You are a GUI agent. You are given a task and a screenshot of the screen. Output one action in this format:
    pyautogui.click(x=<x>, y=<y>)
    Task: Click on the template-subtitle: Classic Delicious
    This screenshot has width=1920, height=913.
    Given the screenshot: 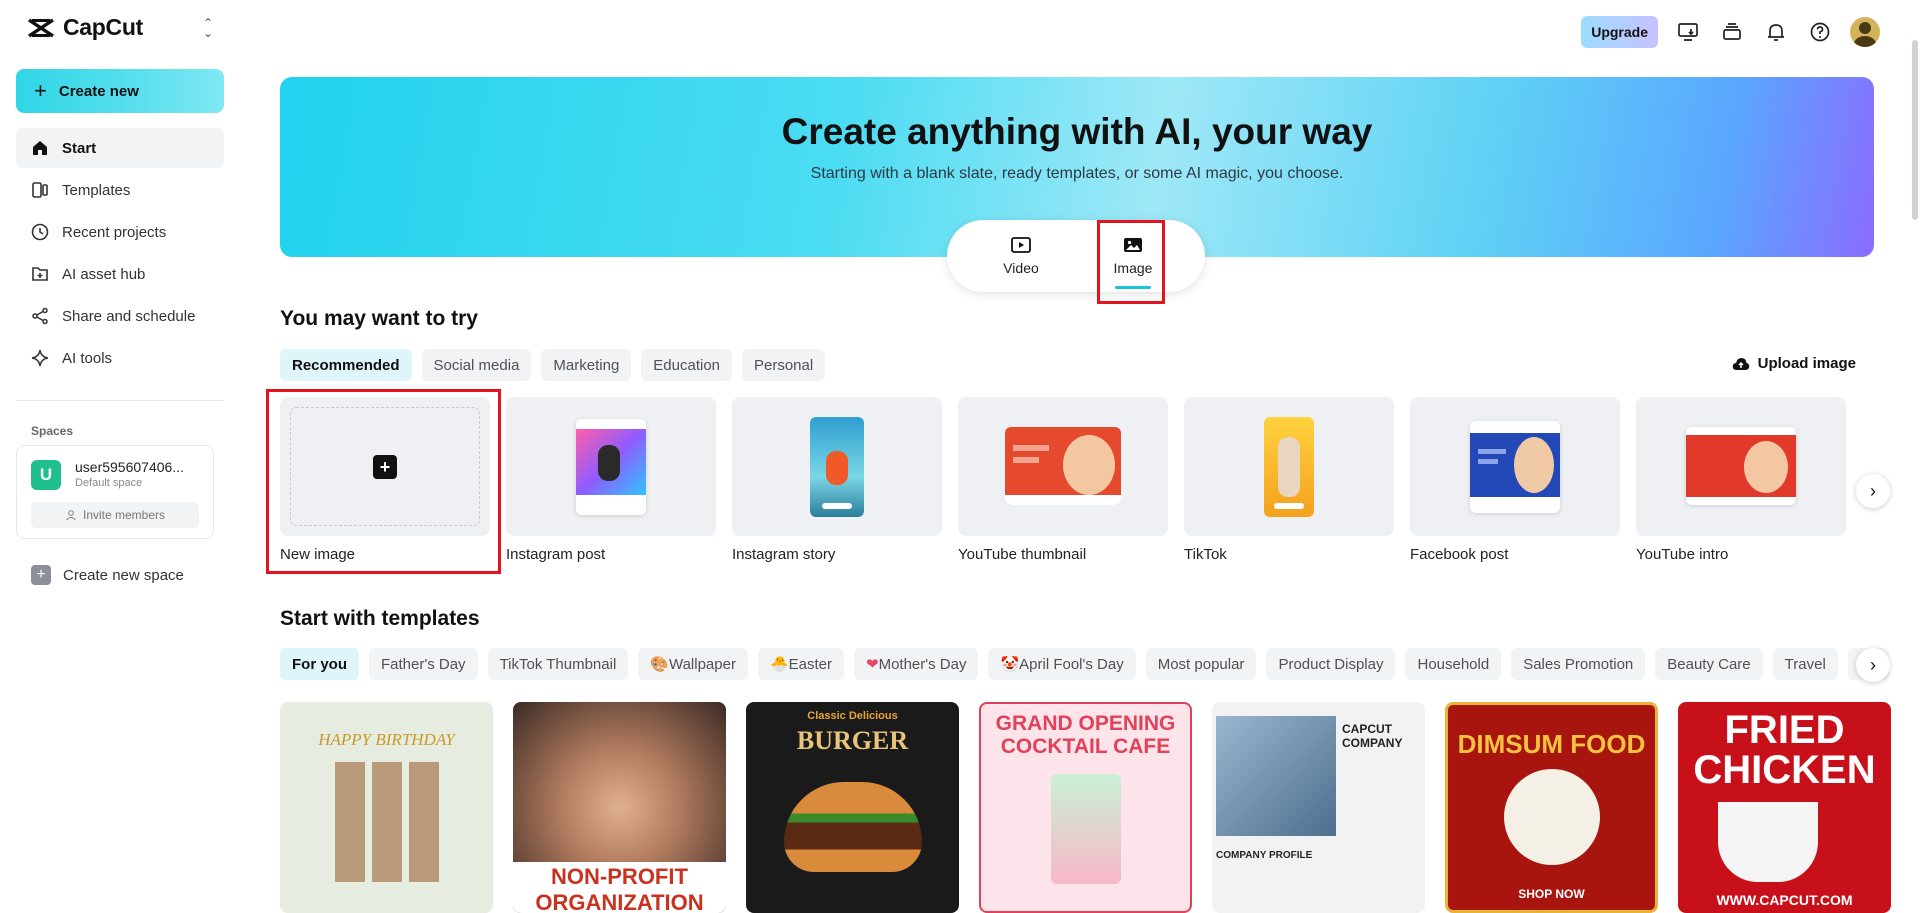 What is the action you would take?
    pyautogui.click(x=852, y=716)
    